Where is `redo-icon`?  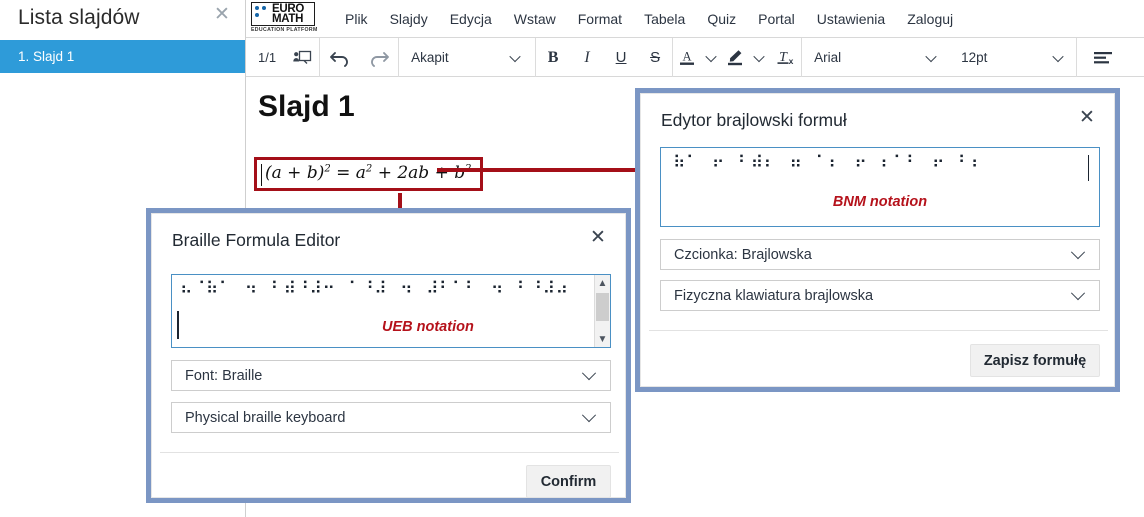 redo-icon is located at coordinates (378, 57).